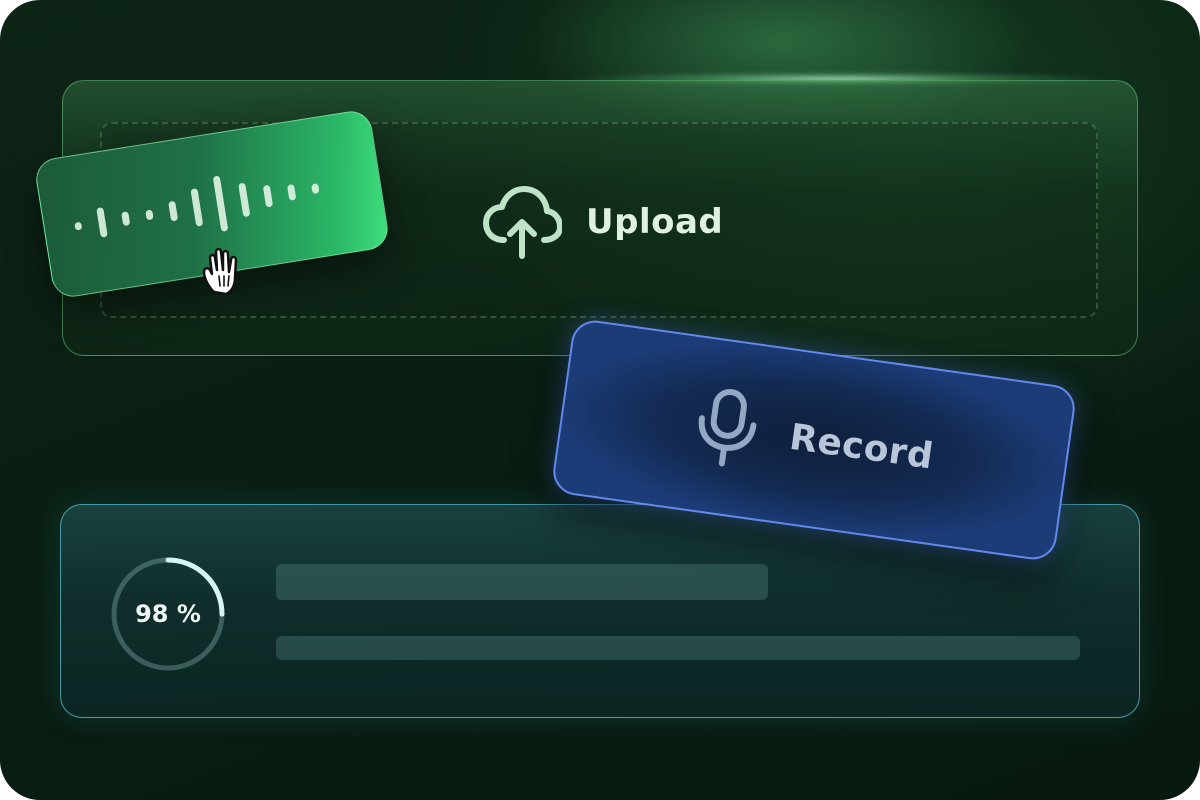 The height and width of the screenshot is (800, 1200). I want to click on upload-button: Upload, so click(602, 222).